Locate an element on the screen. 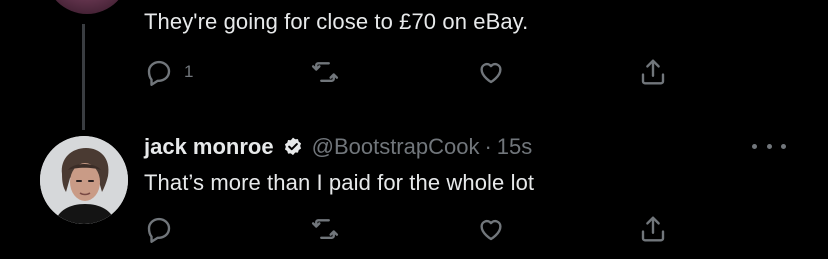 The image size is (828, 259). profile-photo is located at coordinates (84, 180).